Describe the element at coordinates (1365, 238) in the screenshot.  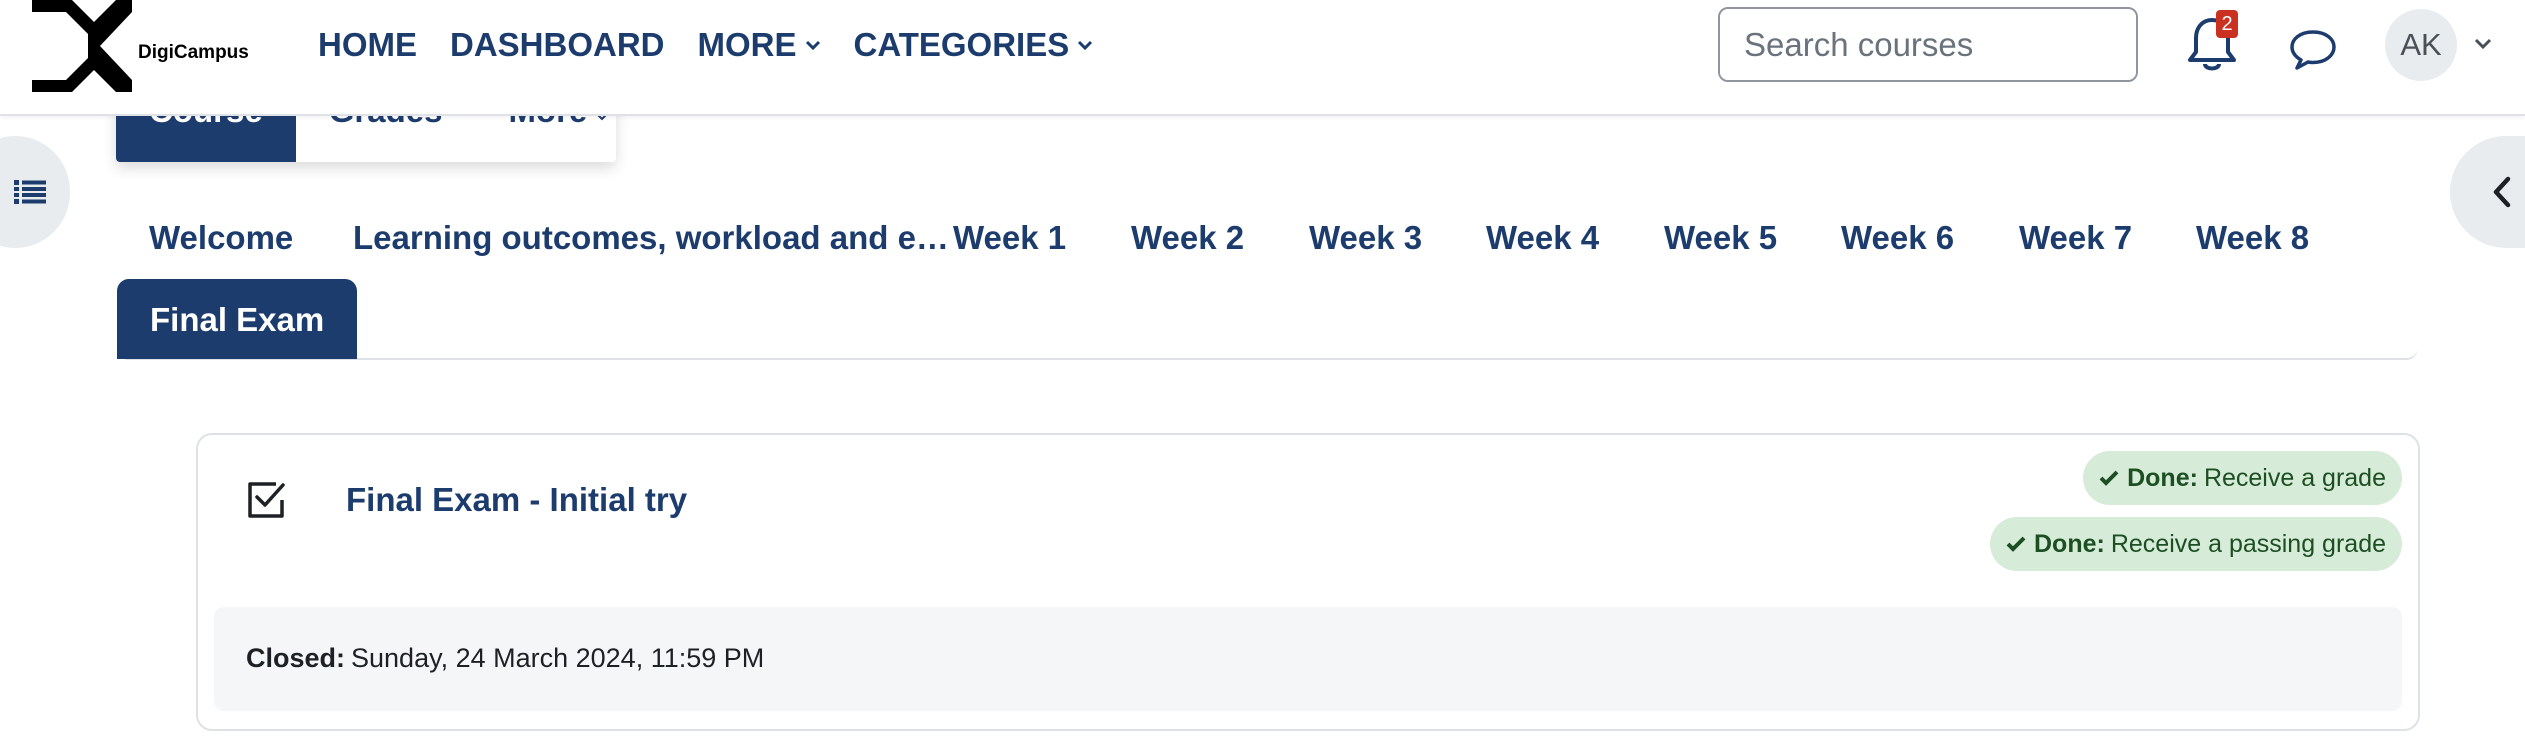
I see `tab-week-3: Week 3` at that location.